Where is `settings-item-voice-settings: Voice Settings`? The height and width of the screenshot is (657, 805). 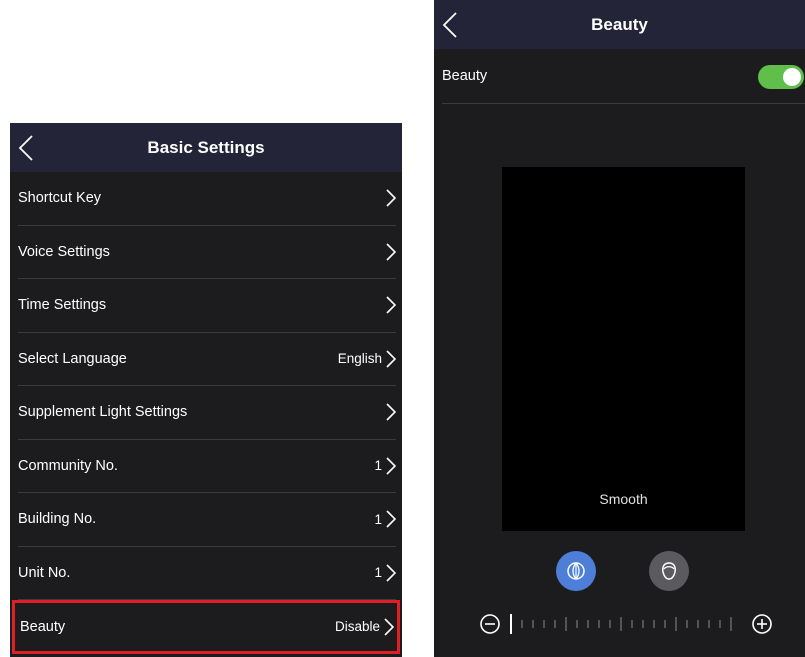 settings-item-voice-settings: Voice Settings is located at coordinates (207, 252).